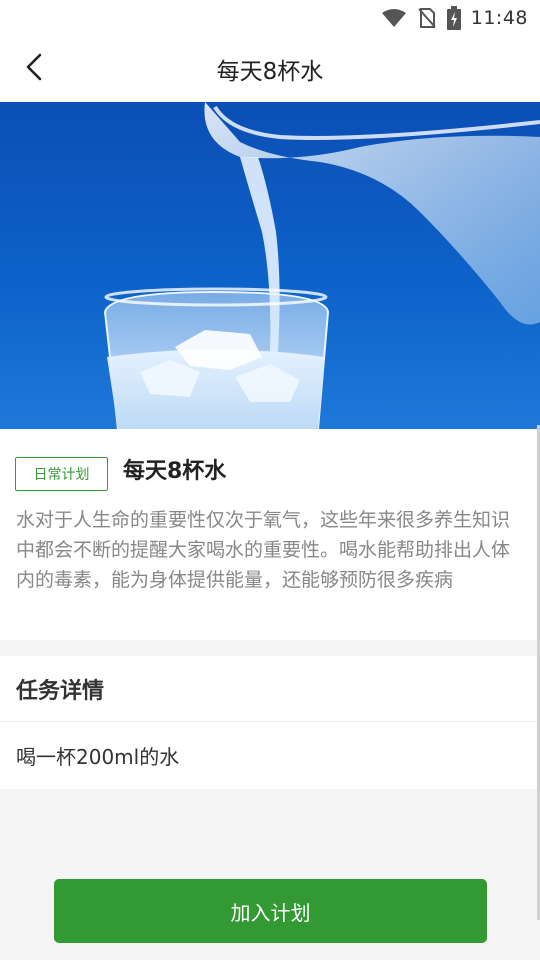 The height and width of the screenshot is (960, 540). What do you see at coordinates (175, 471) in the screenshot?
I see `plan-title: 每天8杯水` at bounding box center [175, 471].